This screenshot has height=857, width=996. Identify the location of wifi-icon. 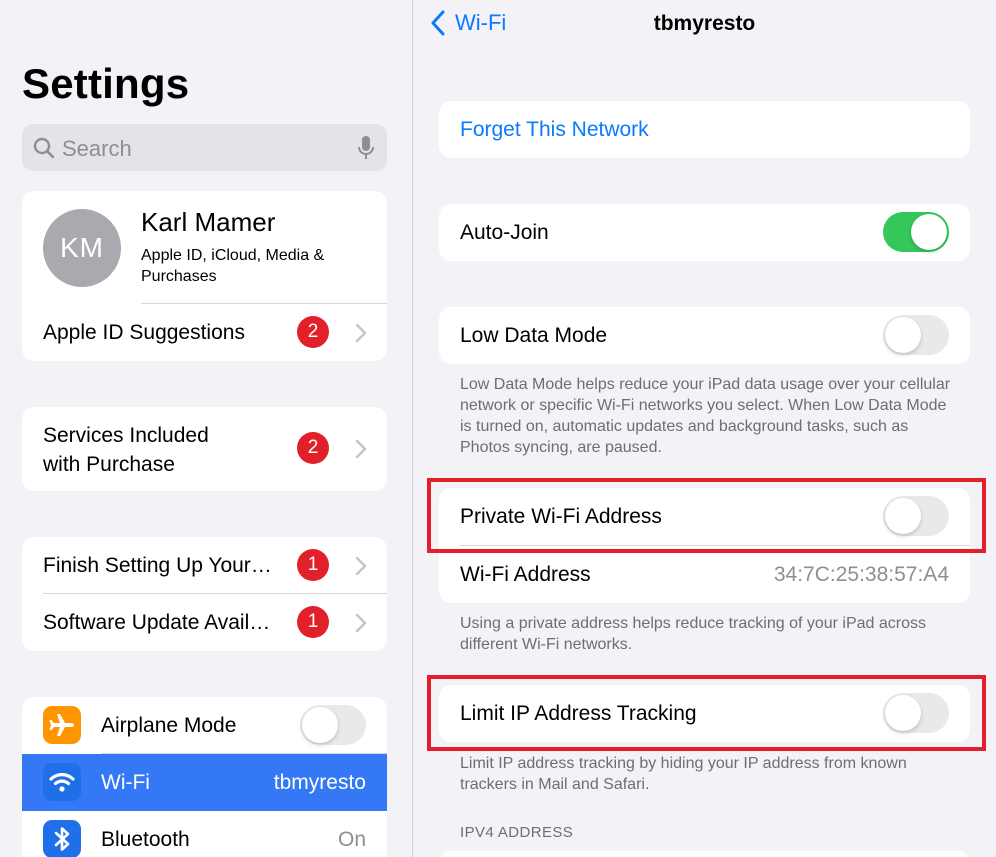
(62, 782).